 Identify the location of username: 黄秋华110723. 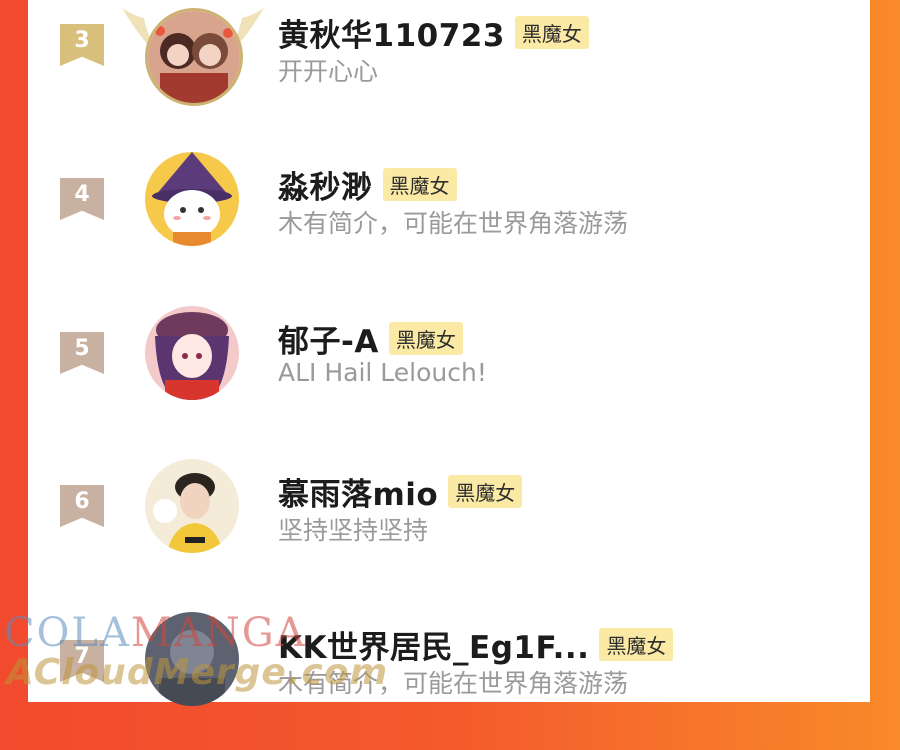
(391, 32).